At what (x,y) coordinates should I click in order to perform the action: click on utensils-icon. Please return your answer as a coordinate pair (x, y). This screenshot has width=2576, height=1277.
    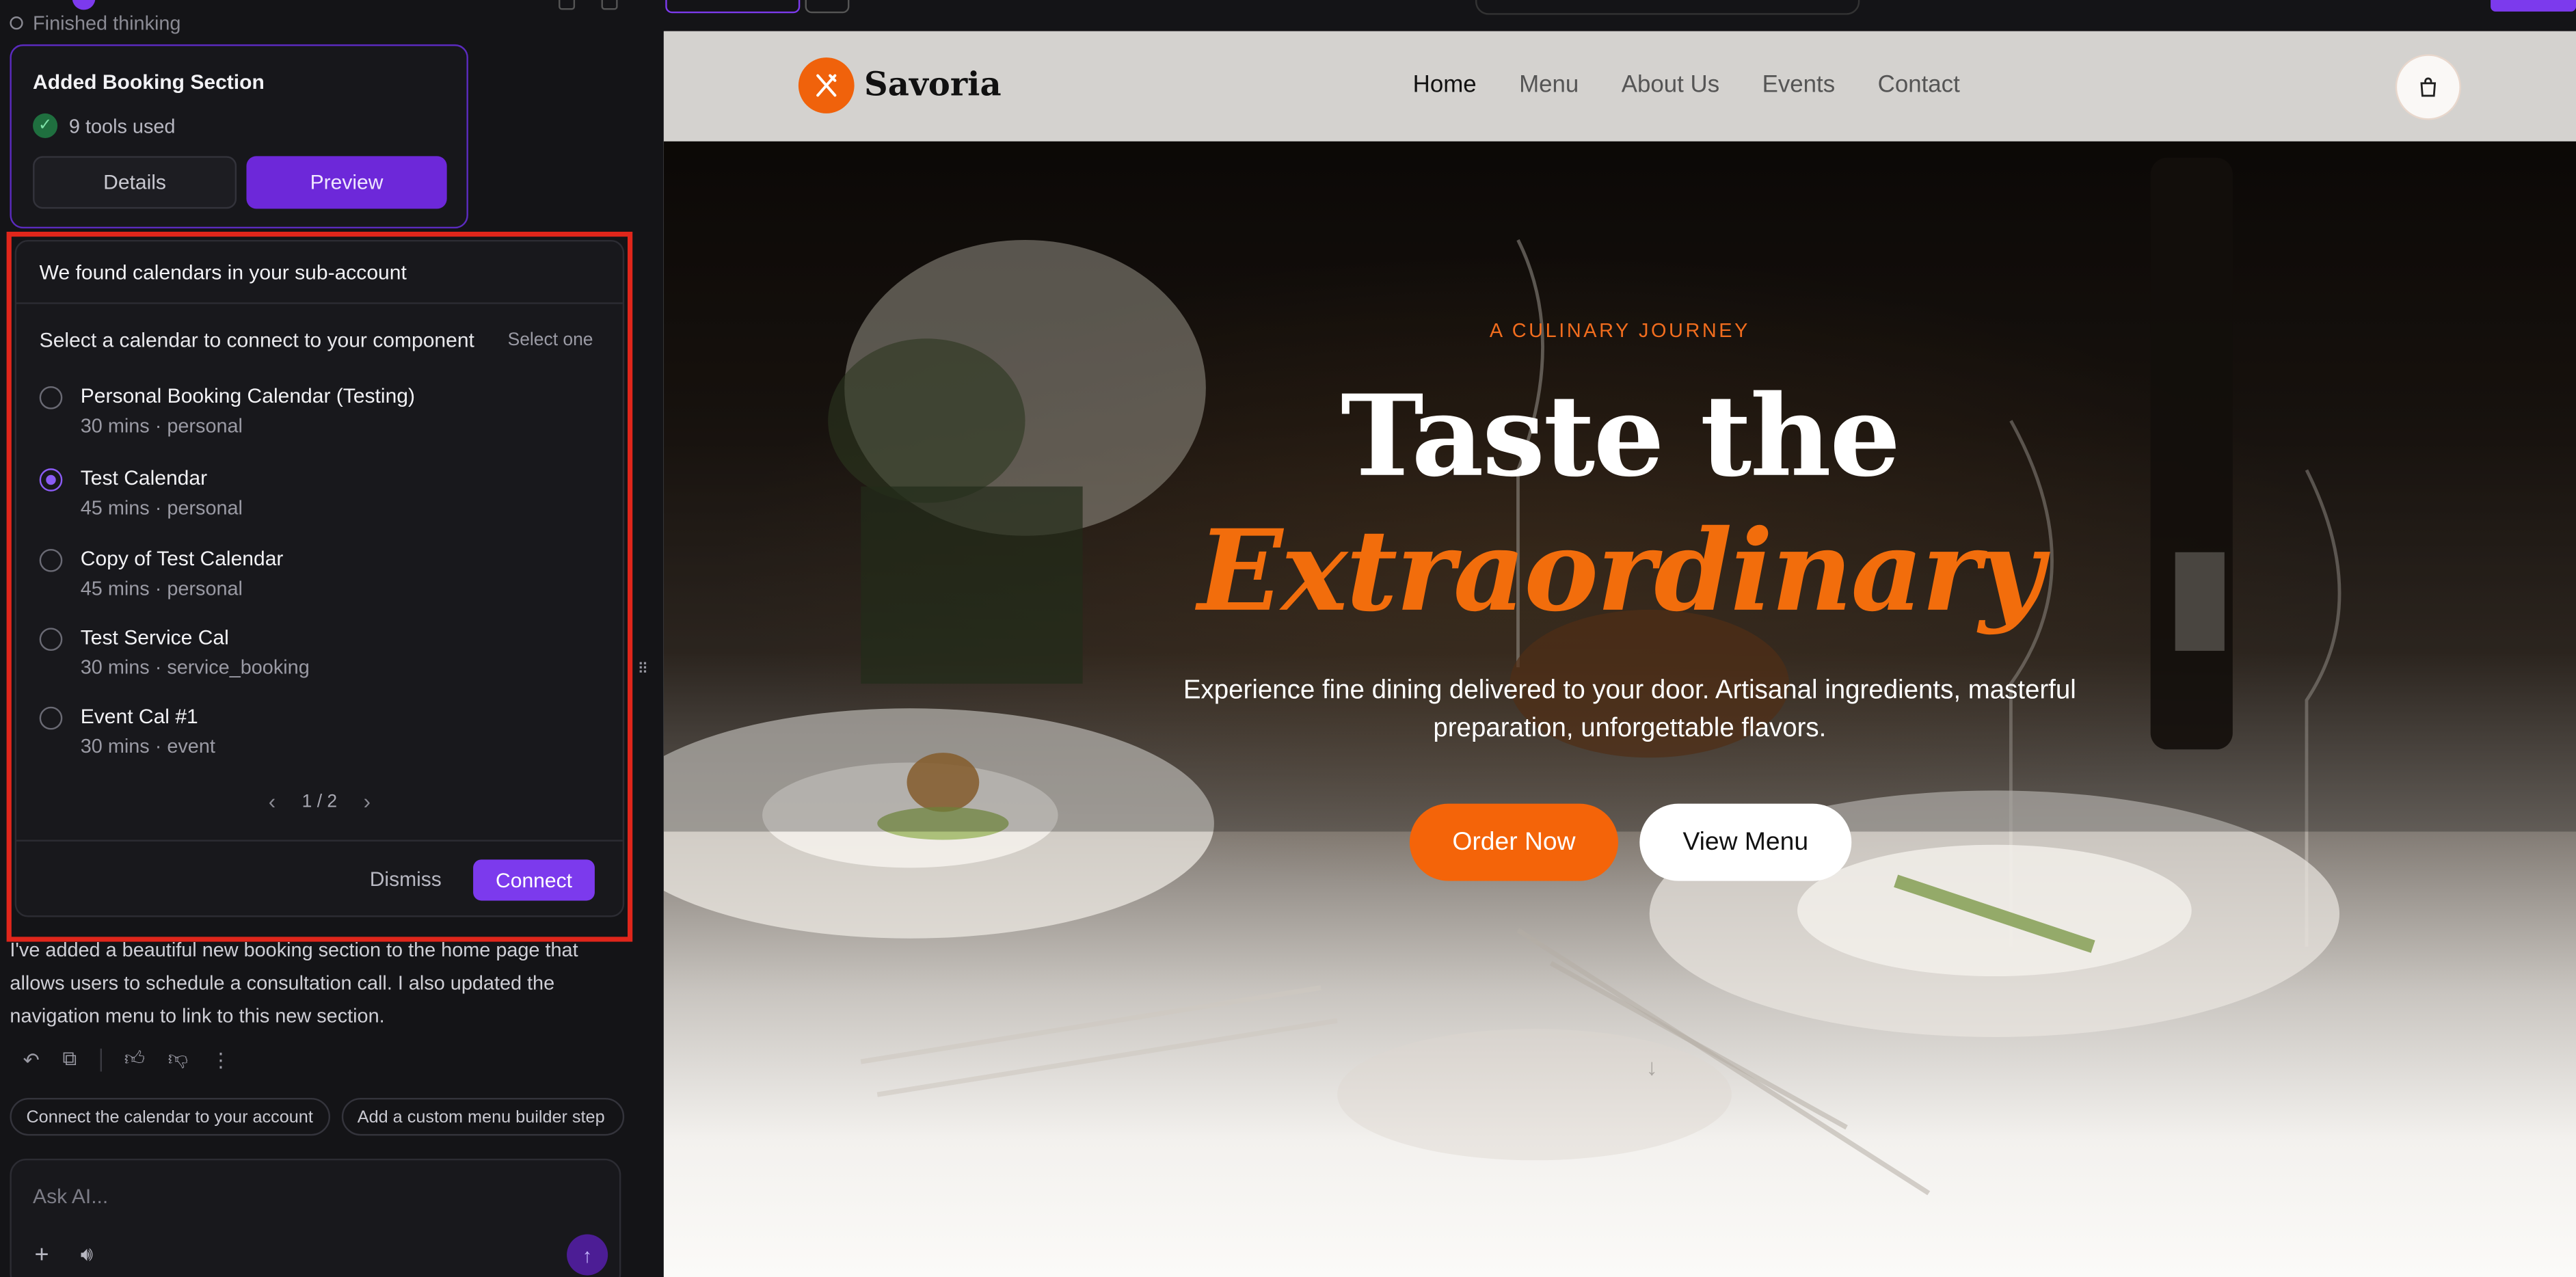
    Looking at the image, I should click on (826, 85).